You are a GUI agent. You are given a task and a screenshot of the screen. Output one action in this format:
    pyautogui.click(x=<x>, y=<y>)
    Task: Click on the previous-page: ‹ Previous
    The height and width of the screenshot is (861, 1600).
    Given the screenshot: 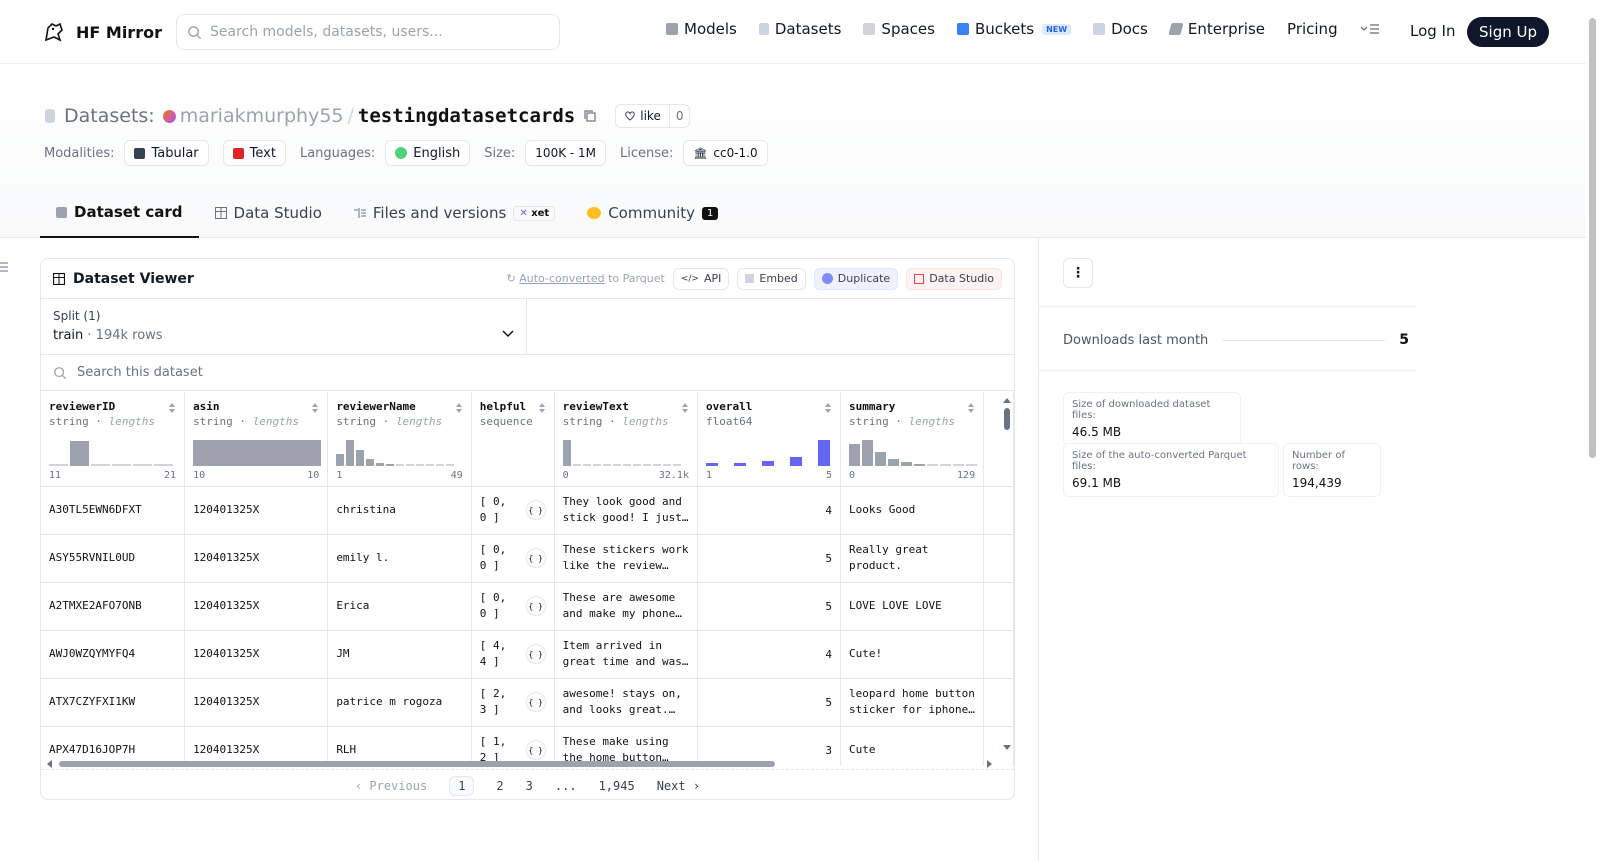 What is the action you would take?
    pyautogui.click(x=391, y=786)
    